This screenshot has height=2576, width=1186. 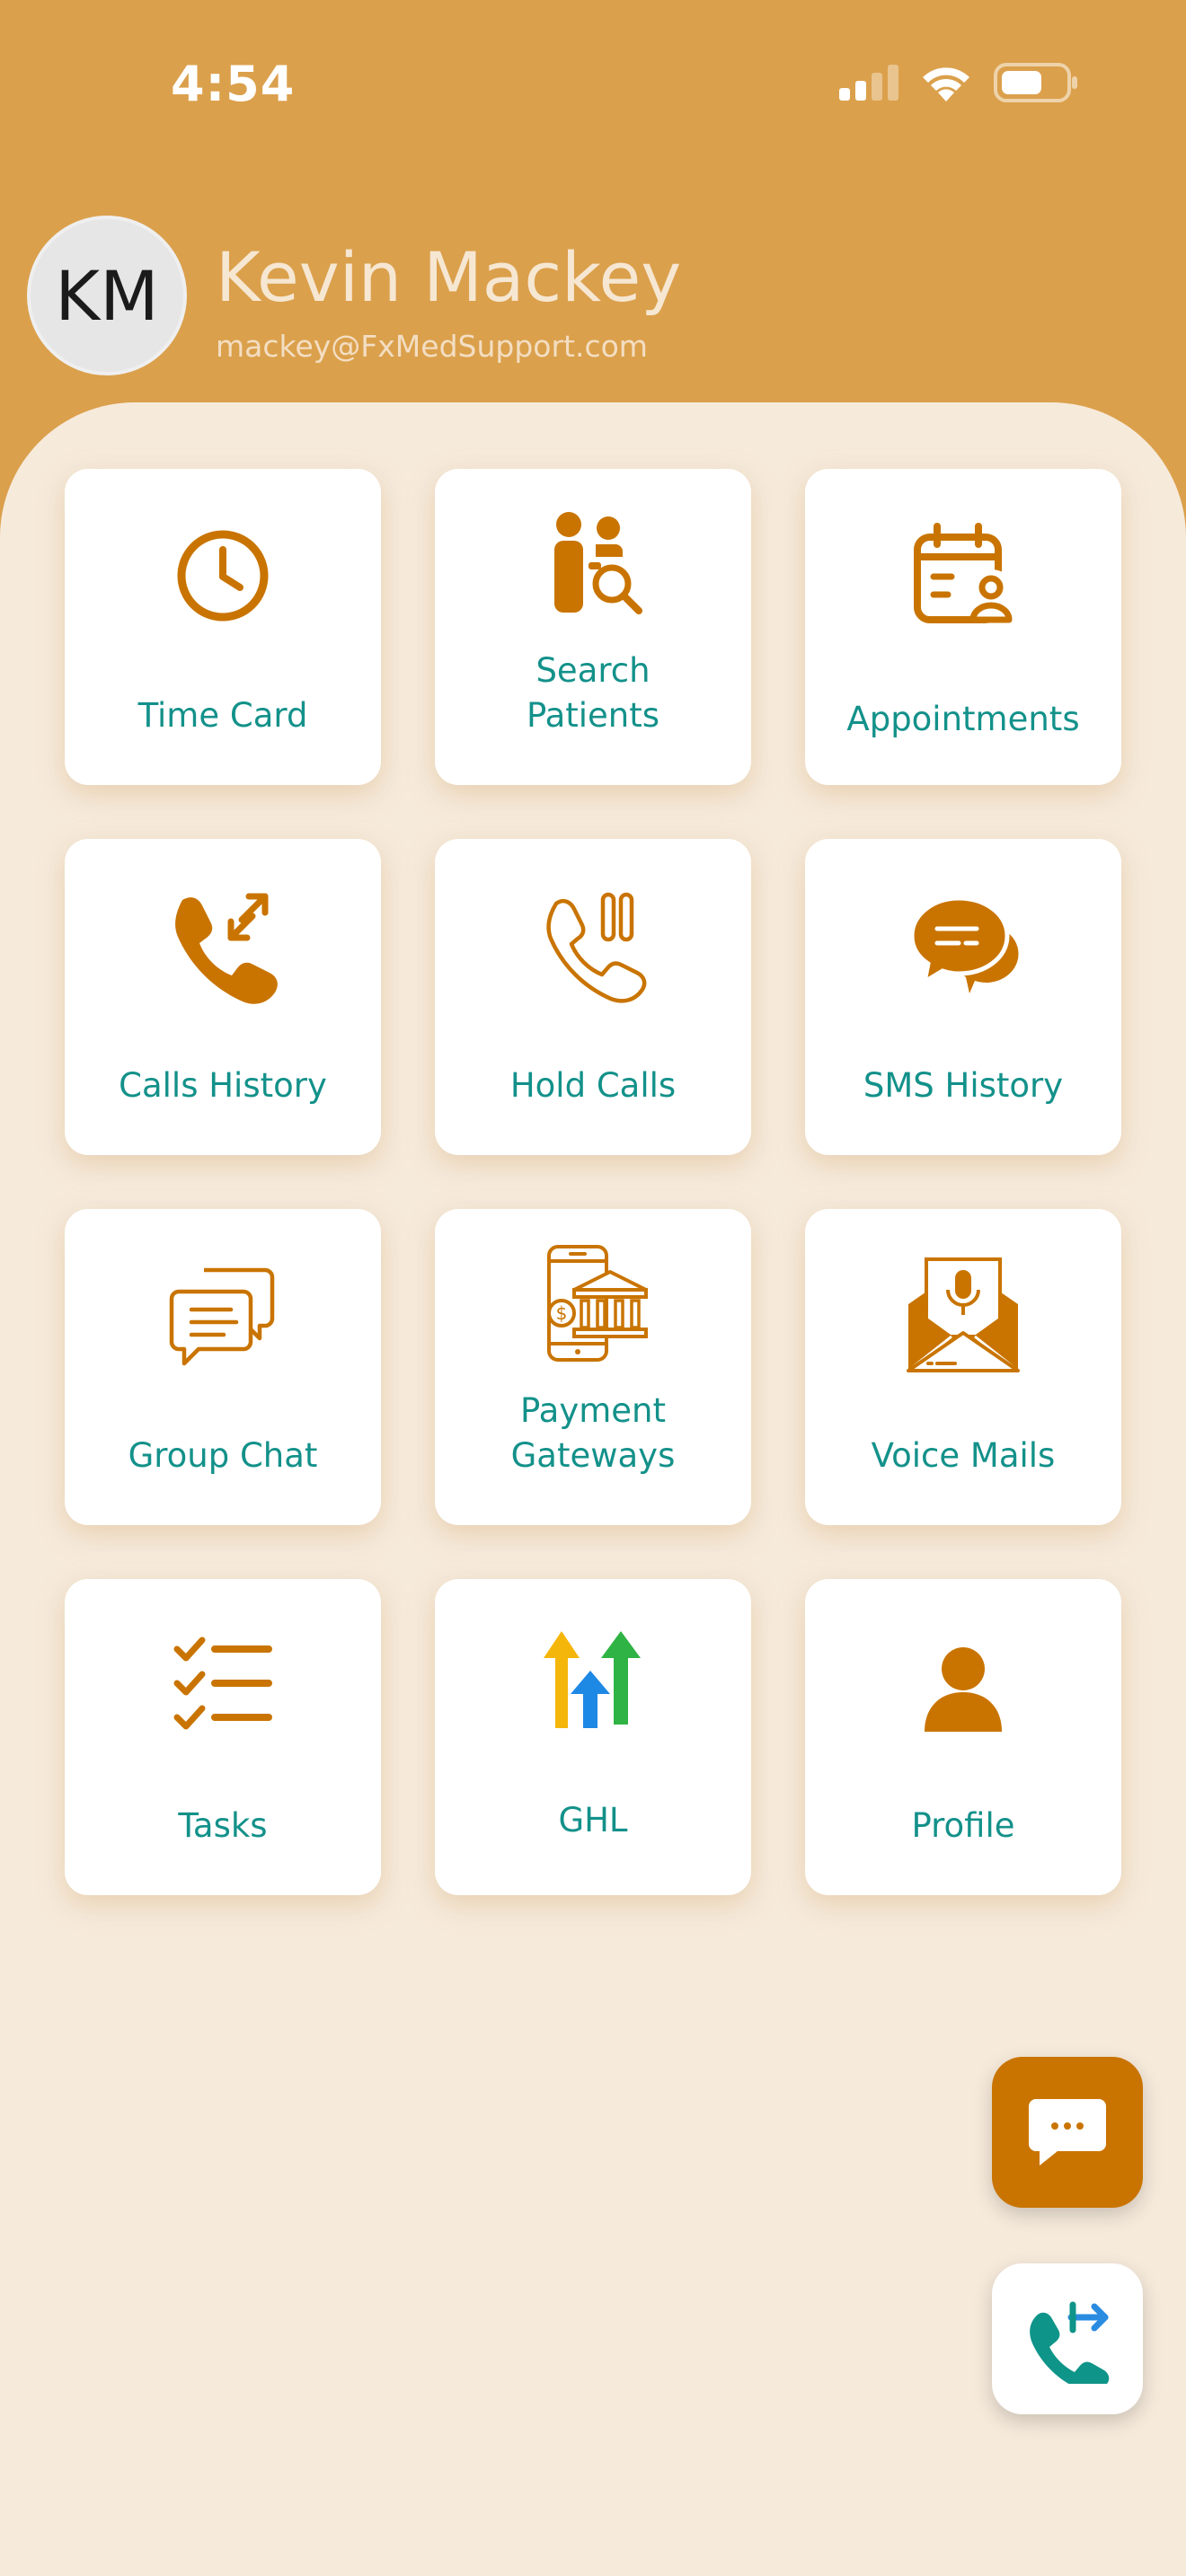 I want to click on payment-bank-icon: $, so click(x=597, y=1303).